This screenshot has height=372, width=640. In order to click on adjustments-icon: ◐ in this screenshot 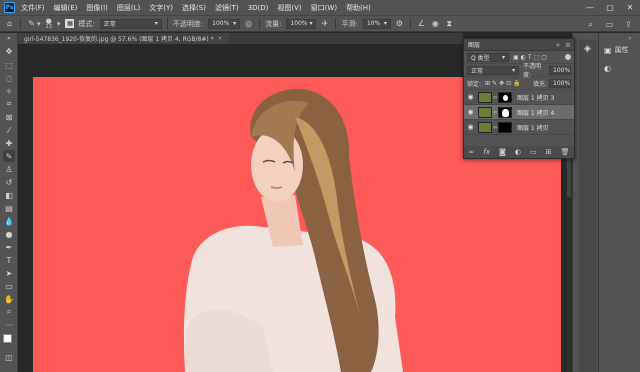, I will do `click(607, 68)`.